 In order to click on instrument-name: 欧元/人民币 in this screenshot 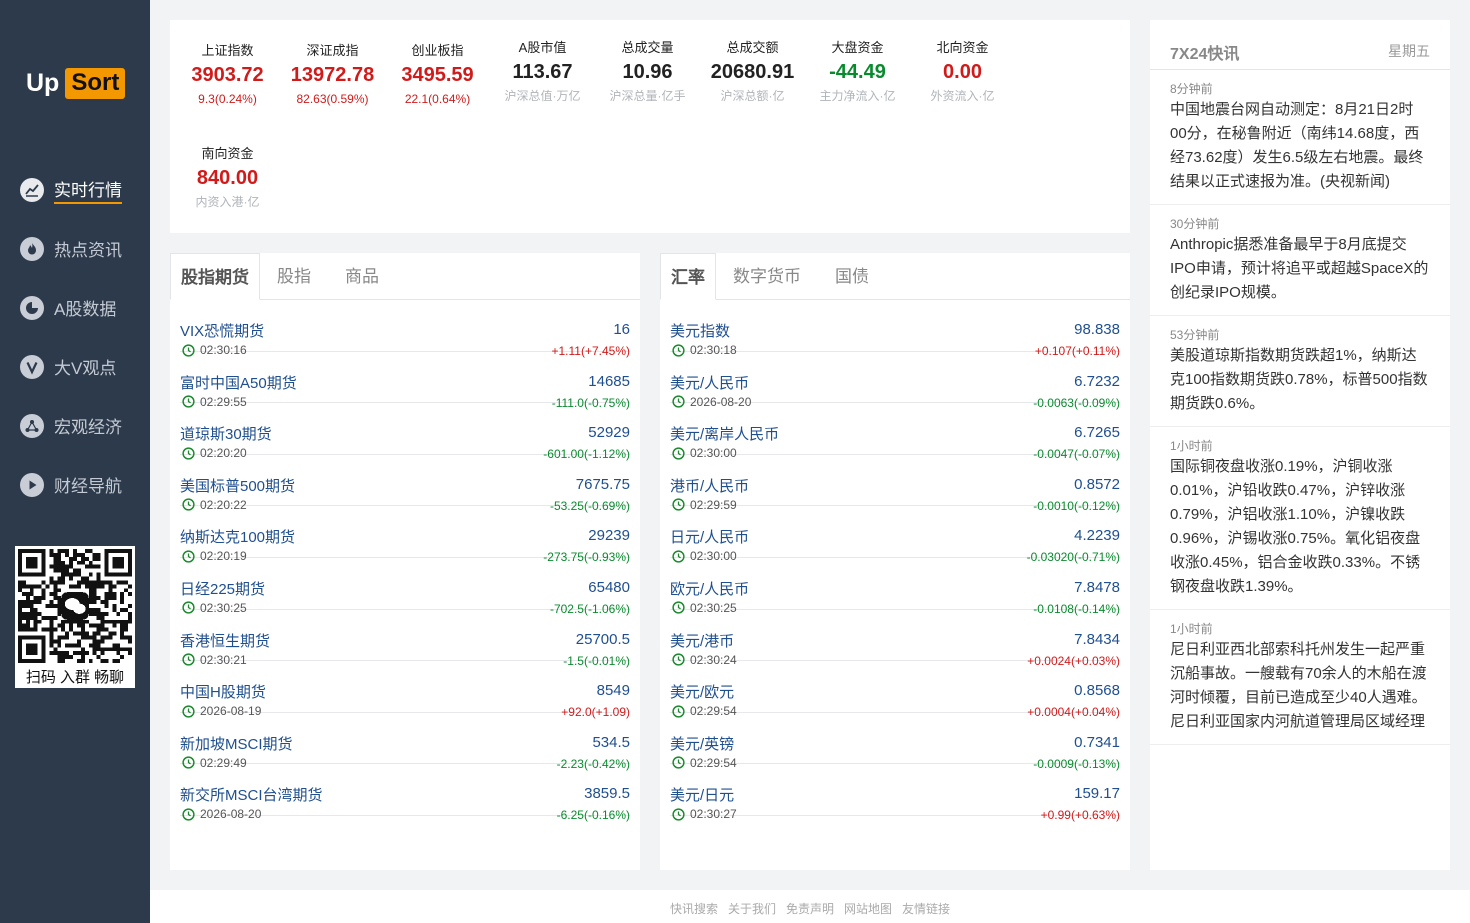, I will do `click(709, 588)`.